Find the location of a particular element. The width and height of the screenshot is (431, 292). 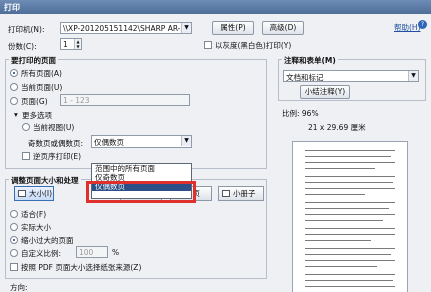

comments-select: 文档和标记 ▼ is located at coordinates (351, 76).